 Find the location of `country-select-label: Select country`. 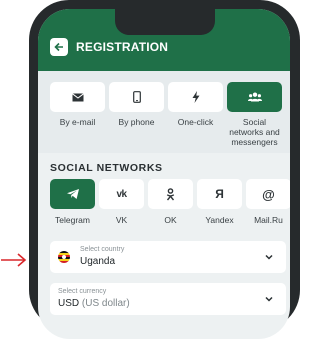

country-select-label: Select country is located at coordinates (102, 249).